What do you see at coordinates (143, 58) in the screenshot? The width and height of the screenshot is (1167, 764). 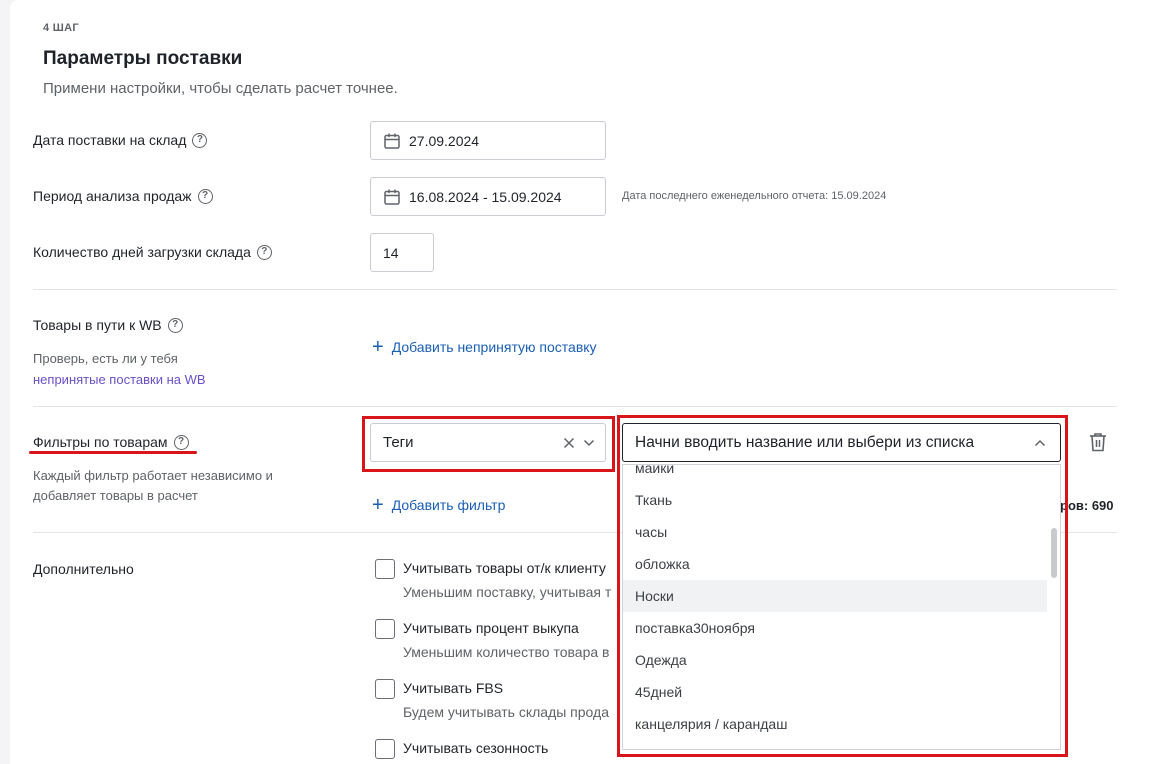 I see `page-title: Параметры поставки` at bounding box center [143, 58].